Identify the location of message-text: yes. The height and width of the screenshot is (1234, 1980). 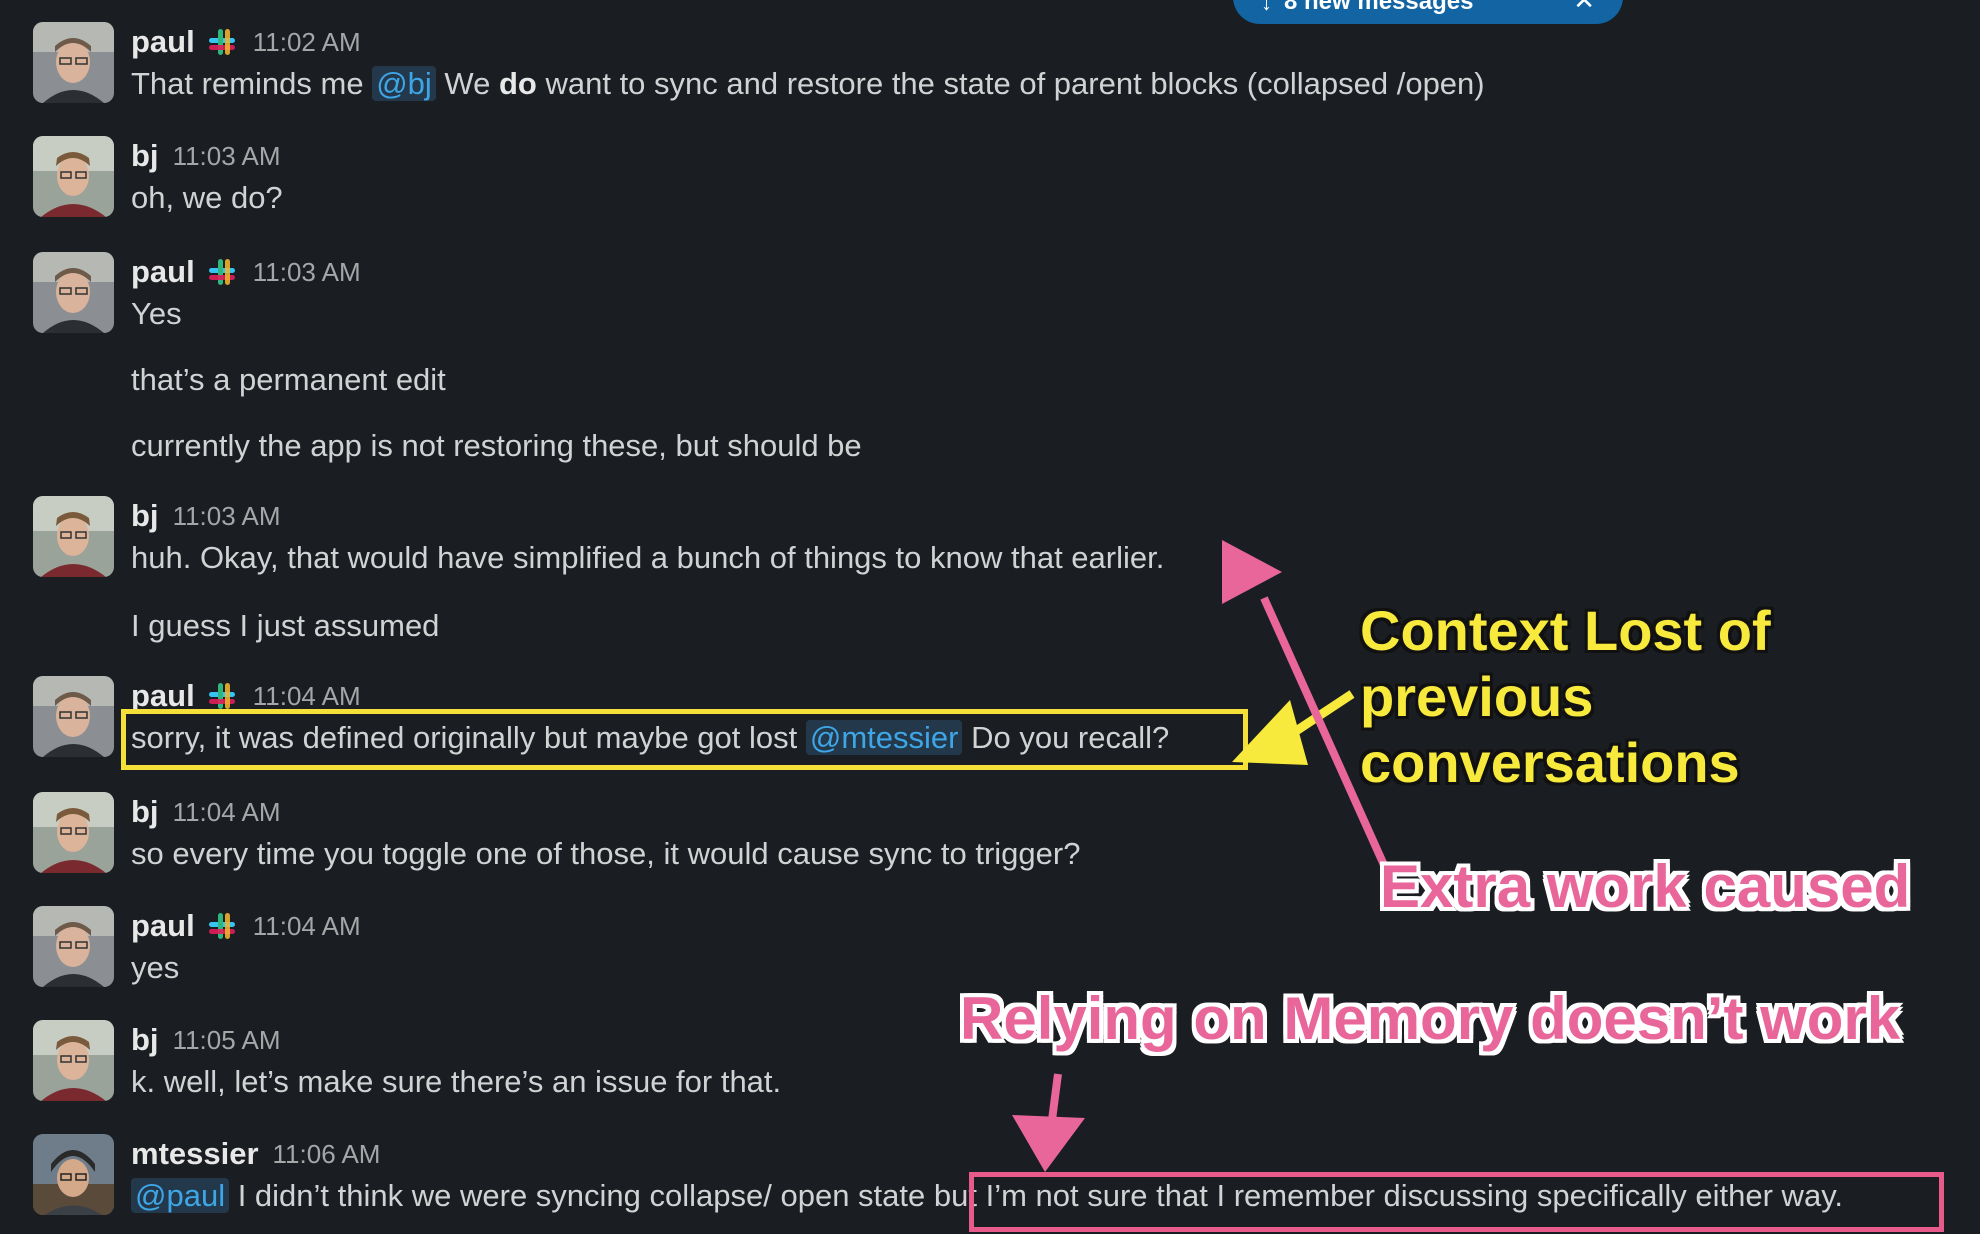
(155, 967).